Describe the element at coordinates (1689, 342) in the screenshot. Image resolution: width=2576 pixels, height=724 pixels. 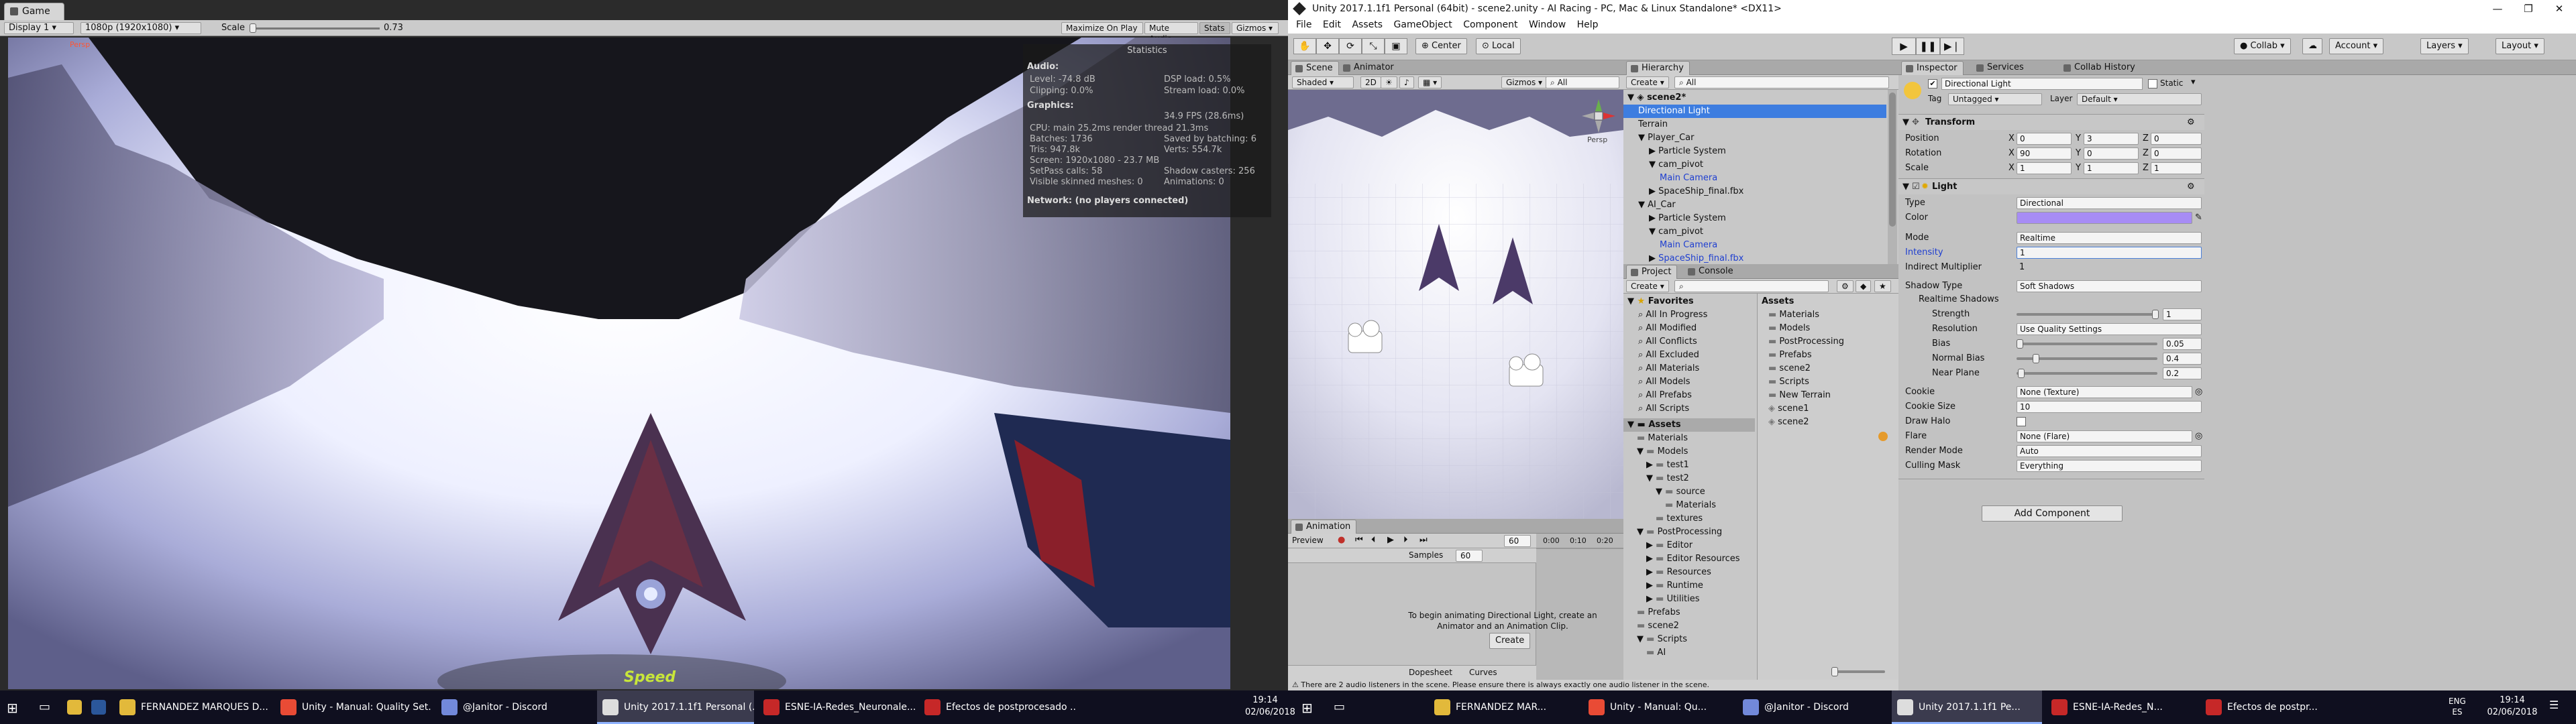
I see `favorite-item: ⌕ All Conflicts` at that location.